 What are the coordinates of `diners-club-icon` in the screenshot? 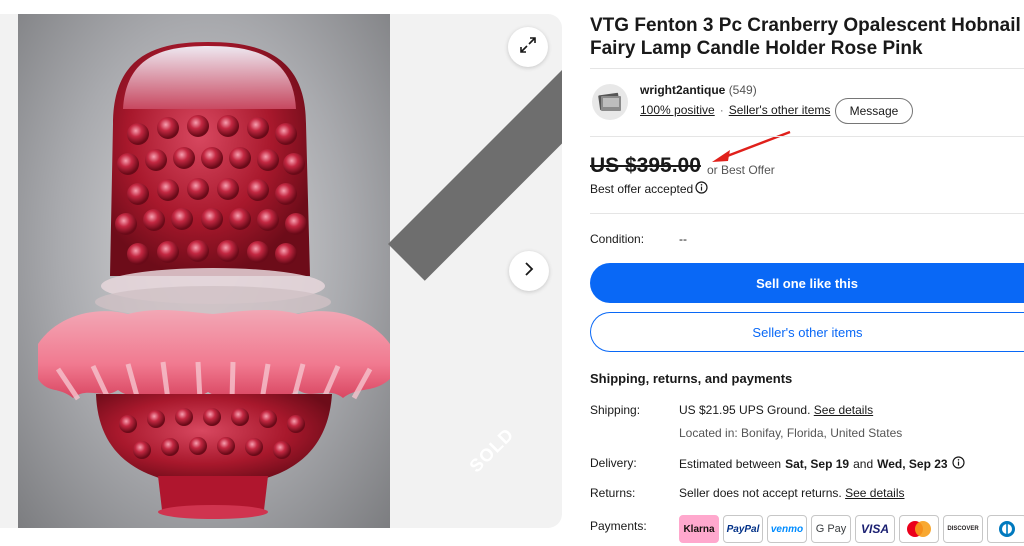 It's located at (1005, 529).